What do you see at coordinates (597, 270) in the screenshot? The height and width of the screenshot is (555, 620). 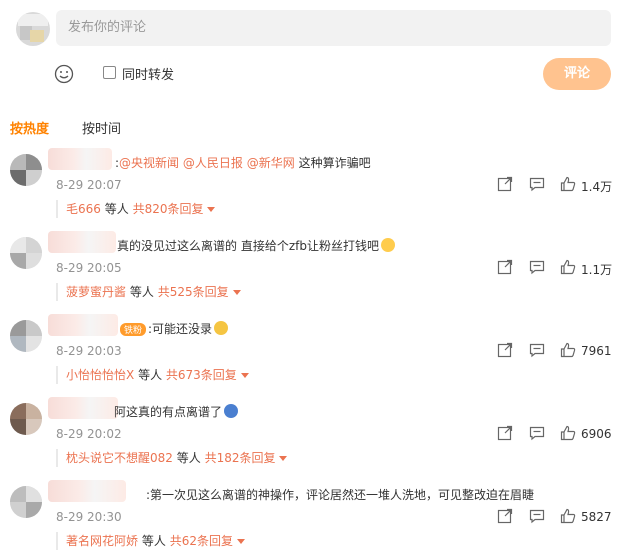 I see `like-count: 1.1万` at bounding box center [597, 270].